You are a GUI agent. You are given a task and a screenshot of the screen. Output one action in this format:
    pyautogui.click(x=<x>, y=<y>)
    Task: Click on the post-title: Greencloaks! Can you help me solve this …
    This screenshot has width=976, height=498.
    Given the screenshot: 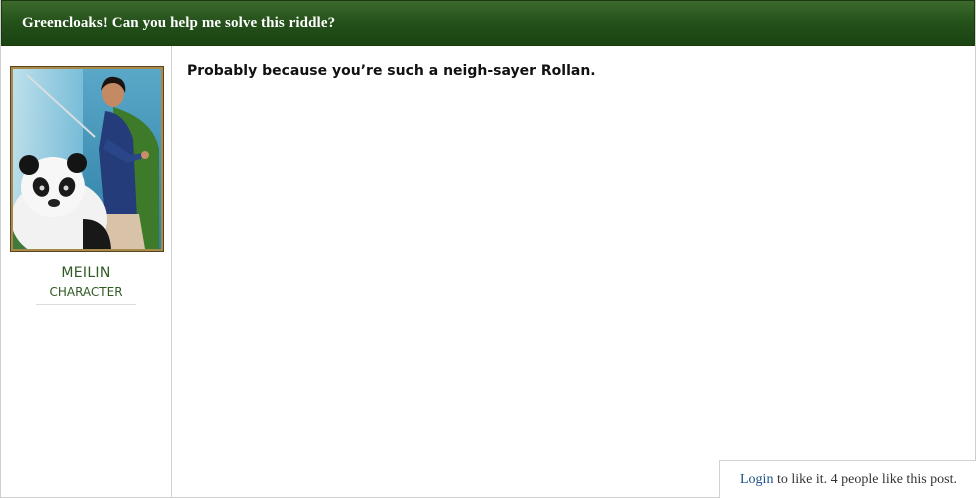 What is the action you would take?
    pyautogui.click(x=179, y=22)
    